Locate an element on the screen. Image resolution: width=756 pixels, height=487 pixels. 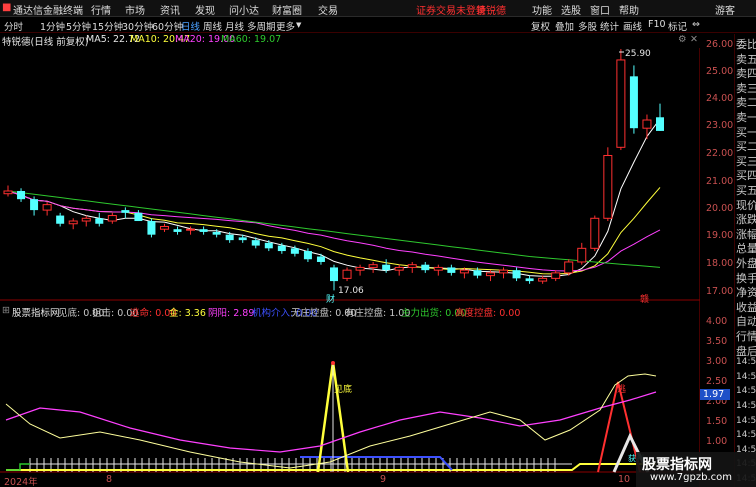
tool-biaoji: 标记 is located at coordinates (677, 26).